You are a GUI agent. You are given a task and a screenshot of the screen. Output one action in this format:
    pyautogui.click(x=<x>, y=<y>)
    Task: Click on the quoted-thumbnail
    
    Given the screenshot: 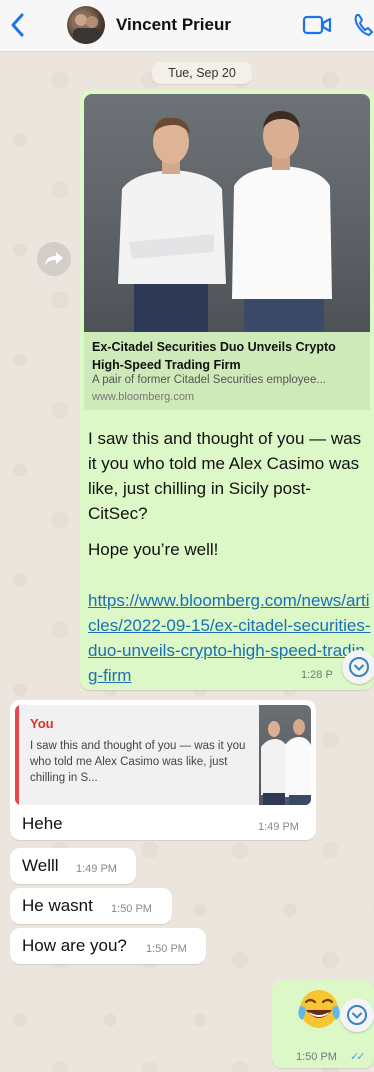 What is the action you would take?
    pyautogui.click(x=285, y=755)
    